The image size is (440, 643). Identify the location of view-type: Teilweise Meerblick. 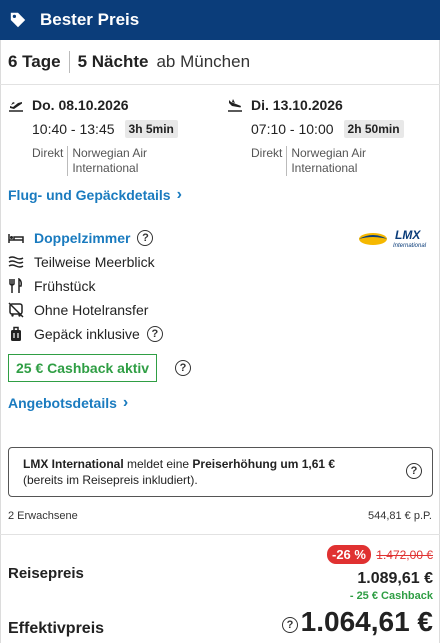
(94, 262).